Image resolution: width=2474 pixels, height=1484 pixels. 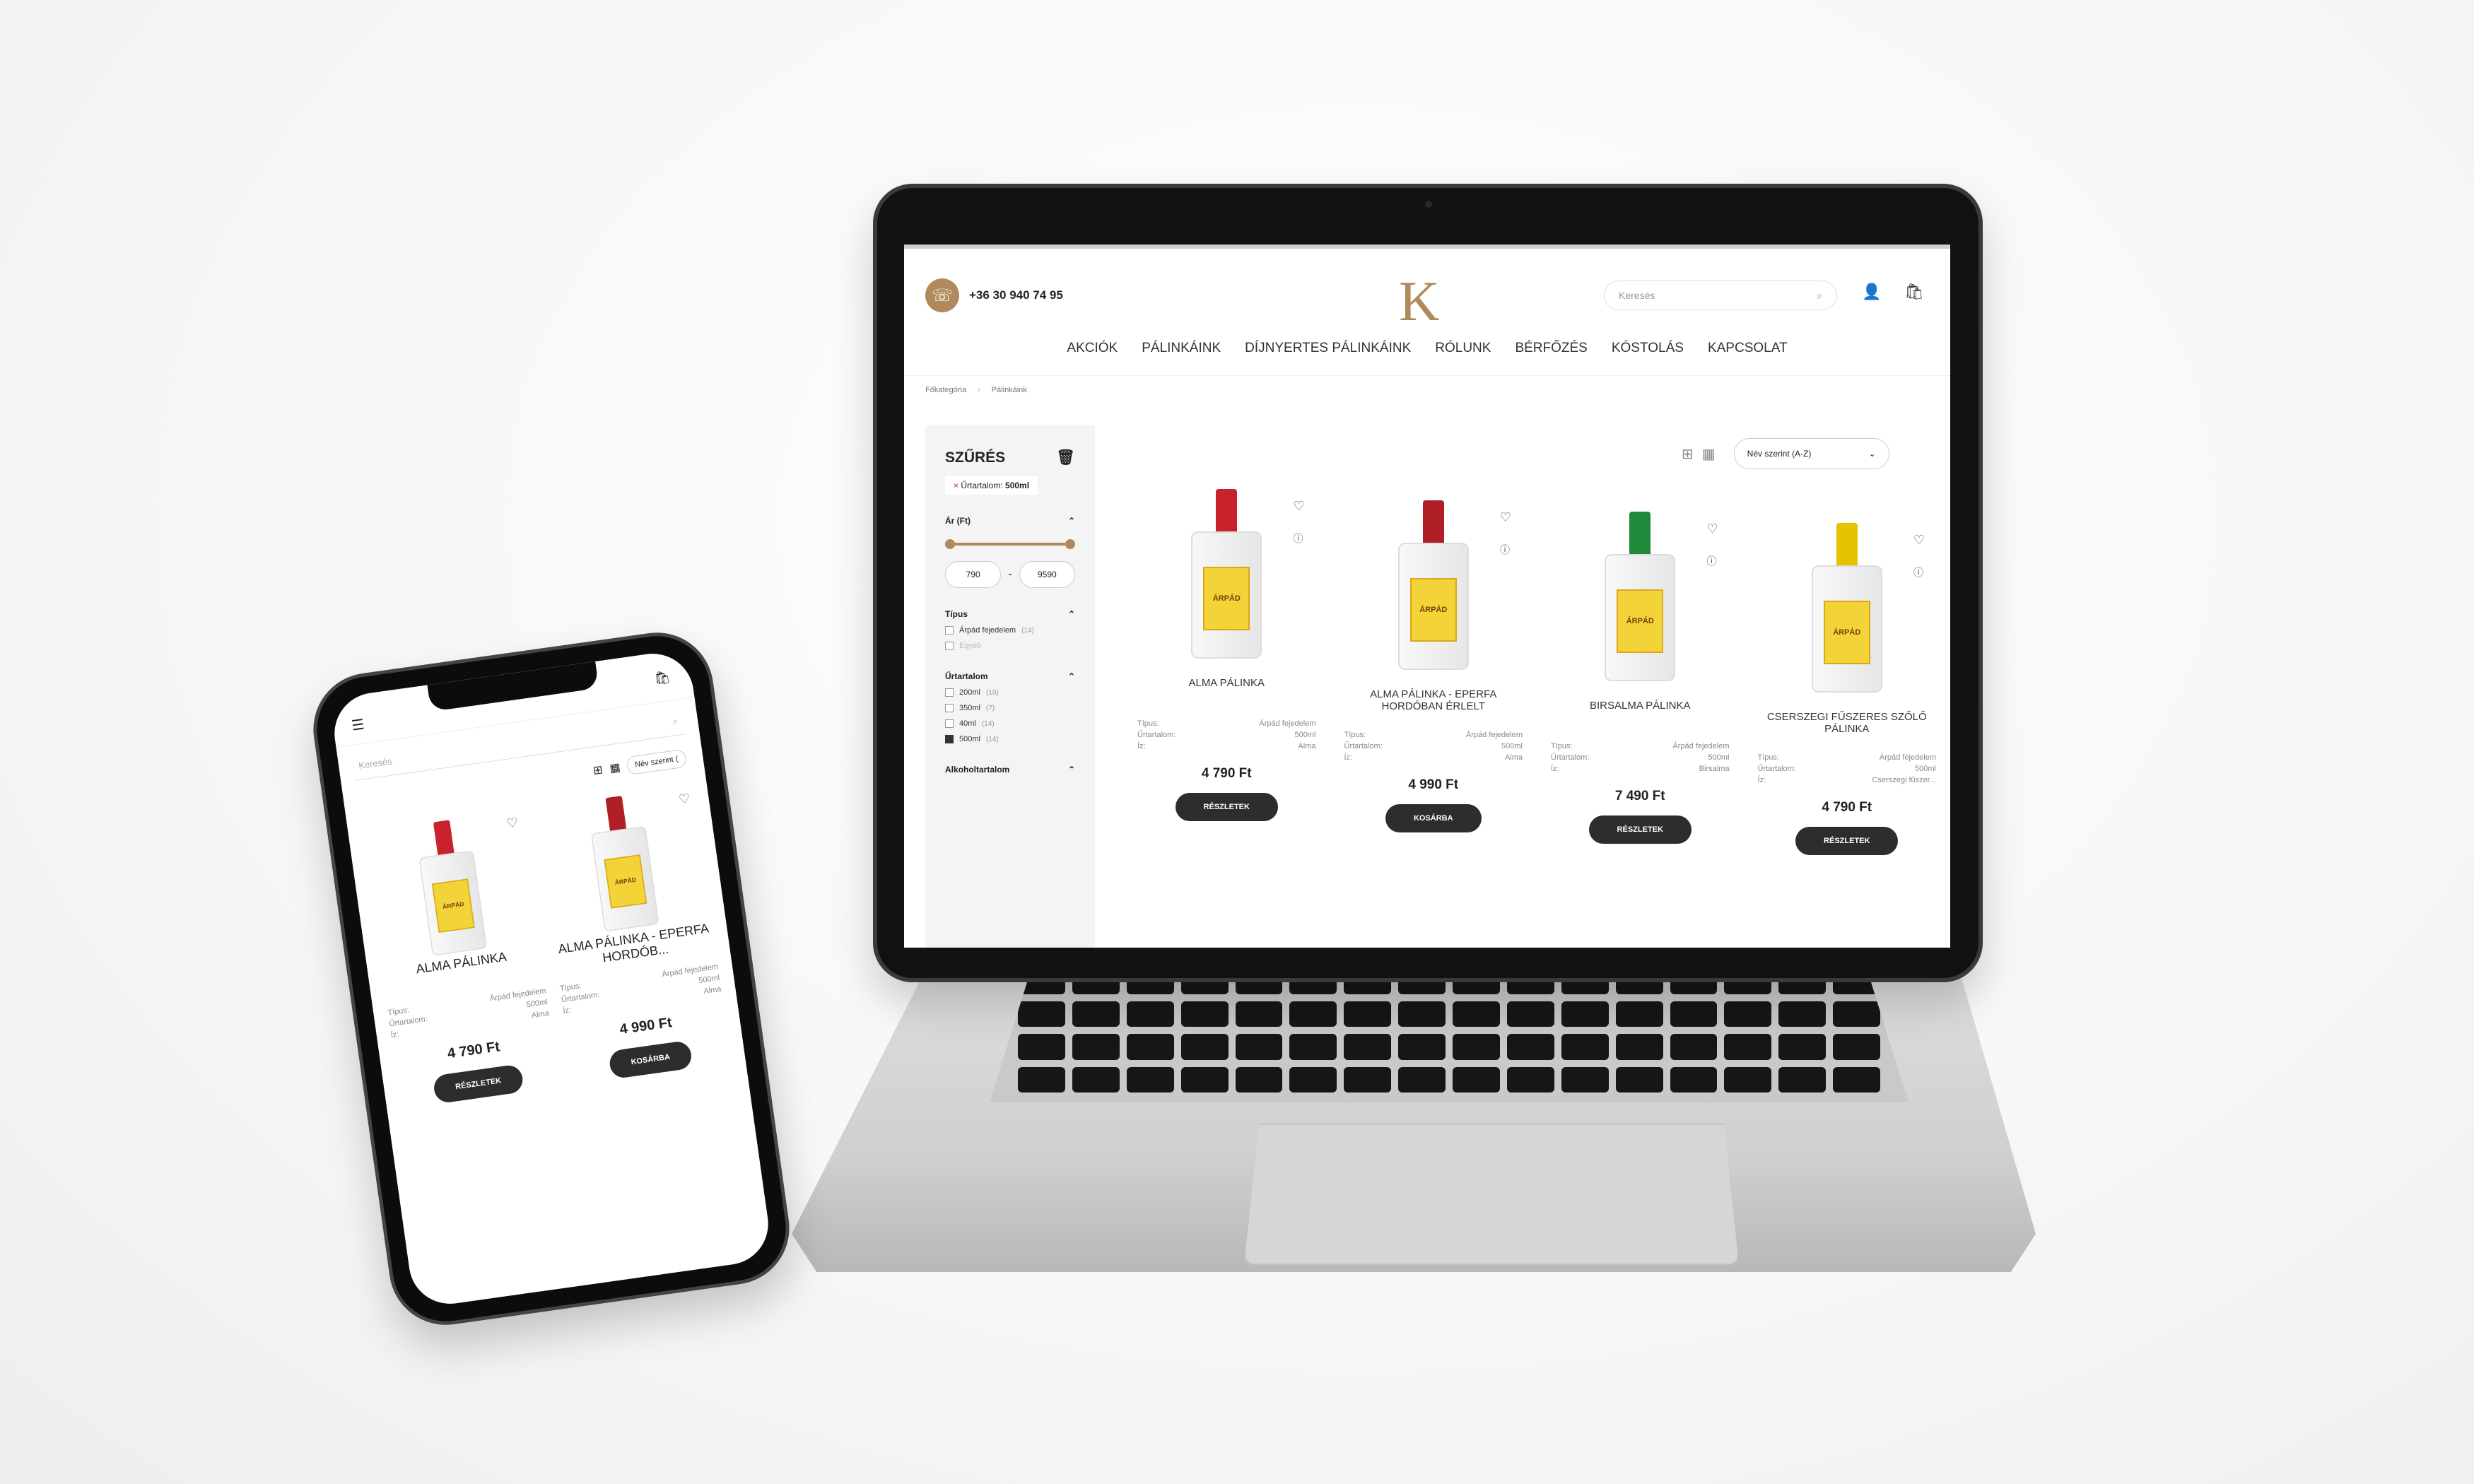 I want to click on mobile-sort-select: Név szerint (, so click(x=657, y=761).